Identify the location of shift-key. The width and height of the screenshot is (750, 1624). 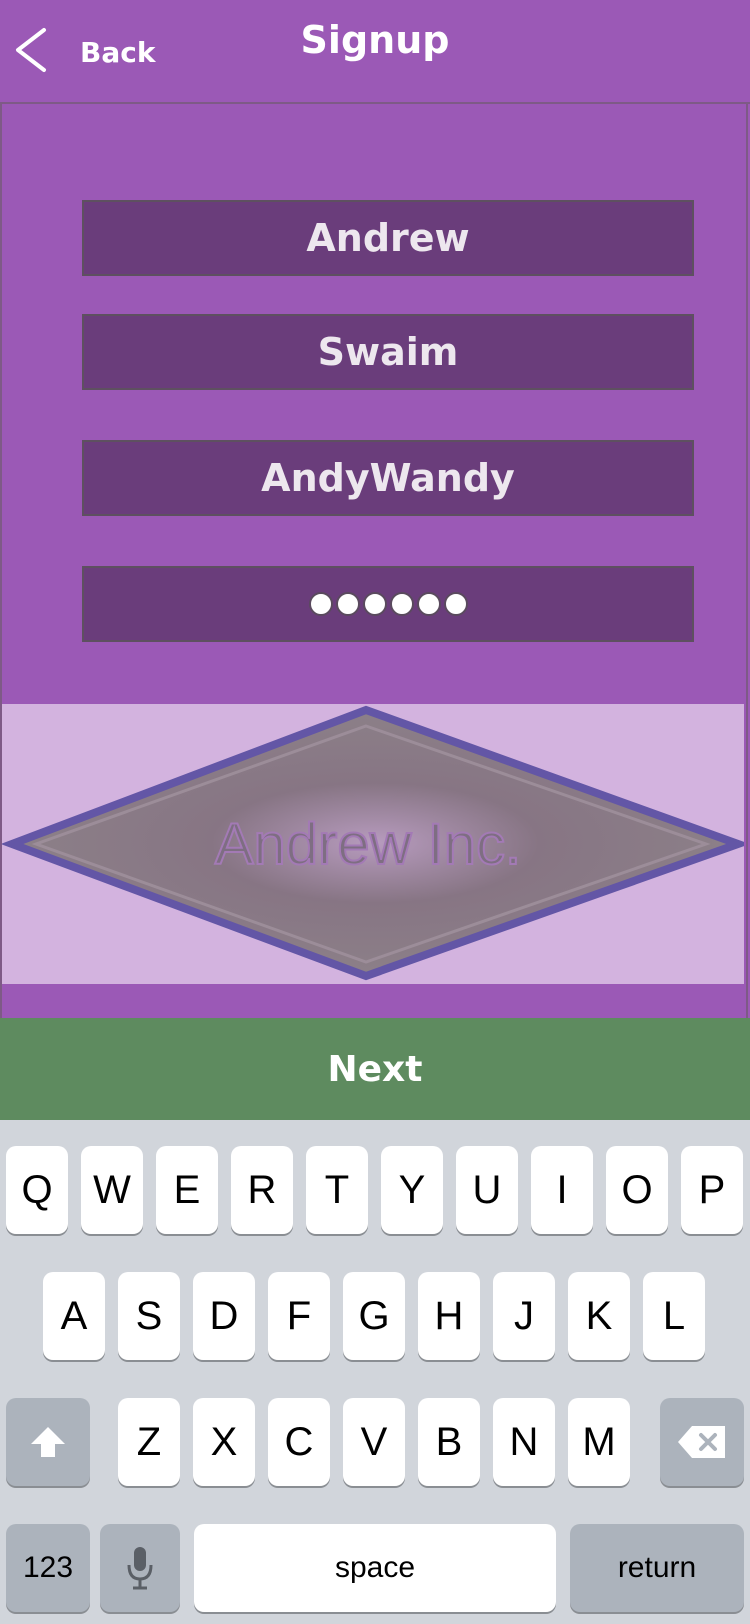
(48, 1442).